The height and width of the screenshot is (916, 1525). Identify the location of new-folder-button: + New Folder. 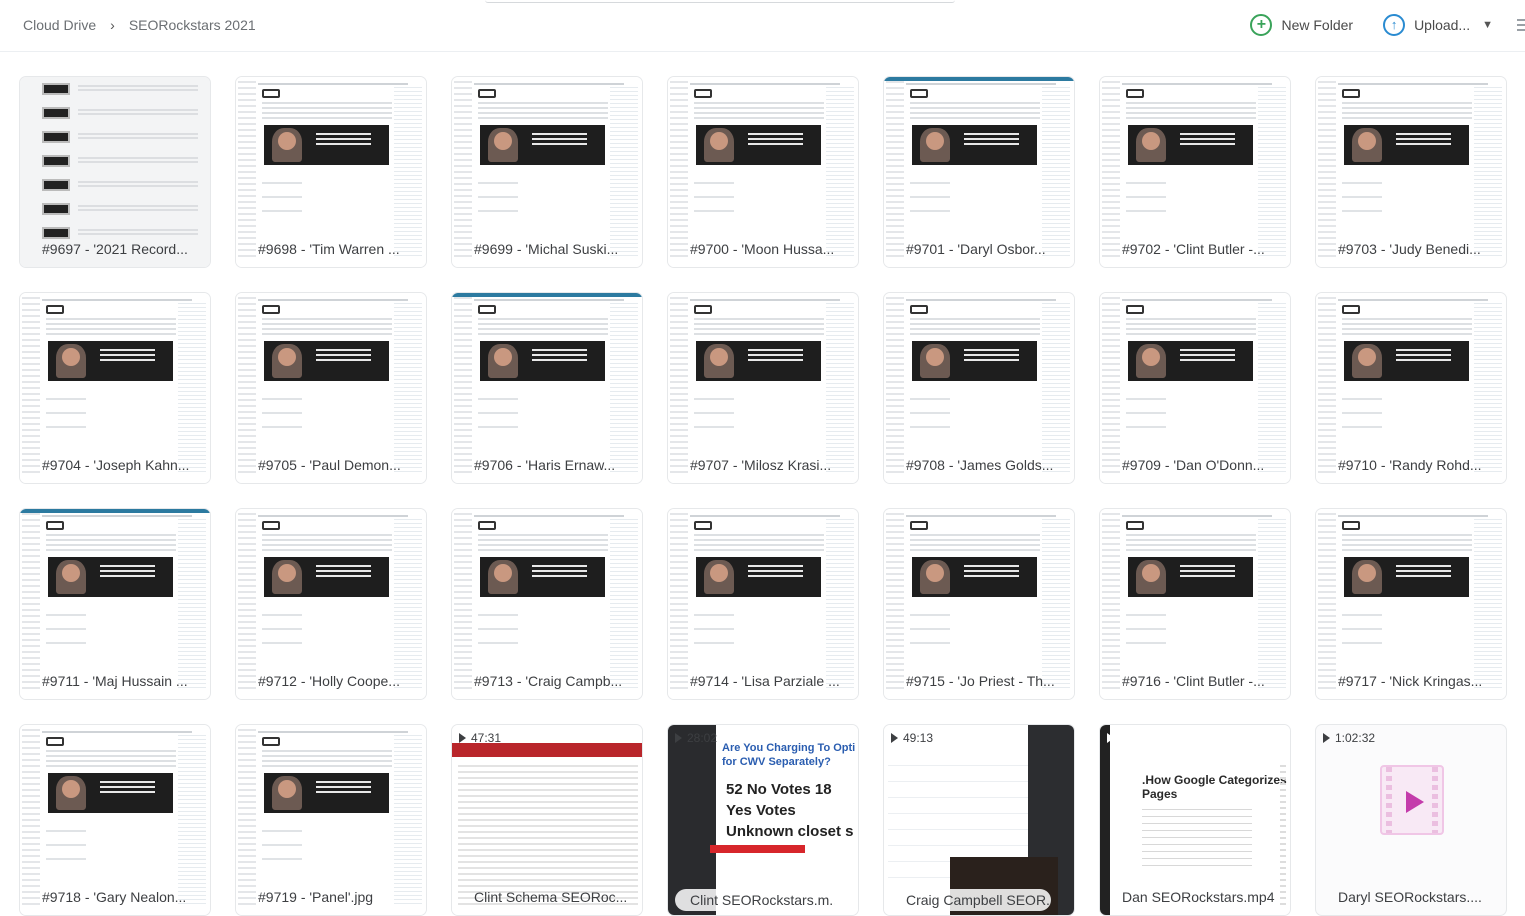
(1301, 25).